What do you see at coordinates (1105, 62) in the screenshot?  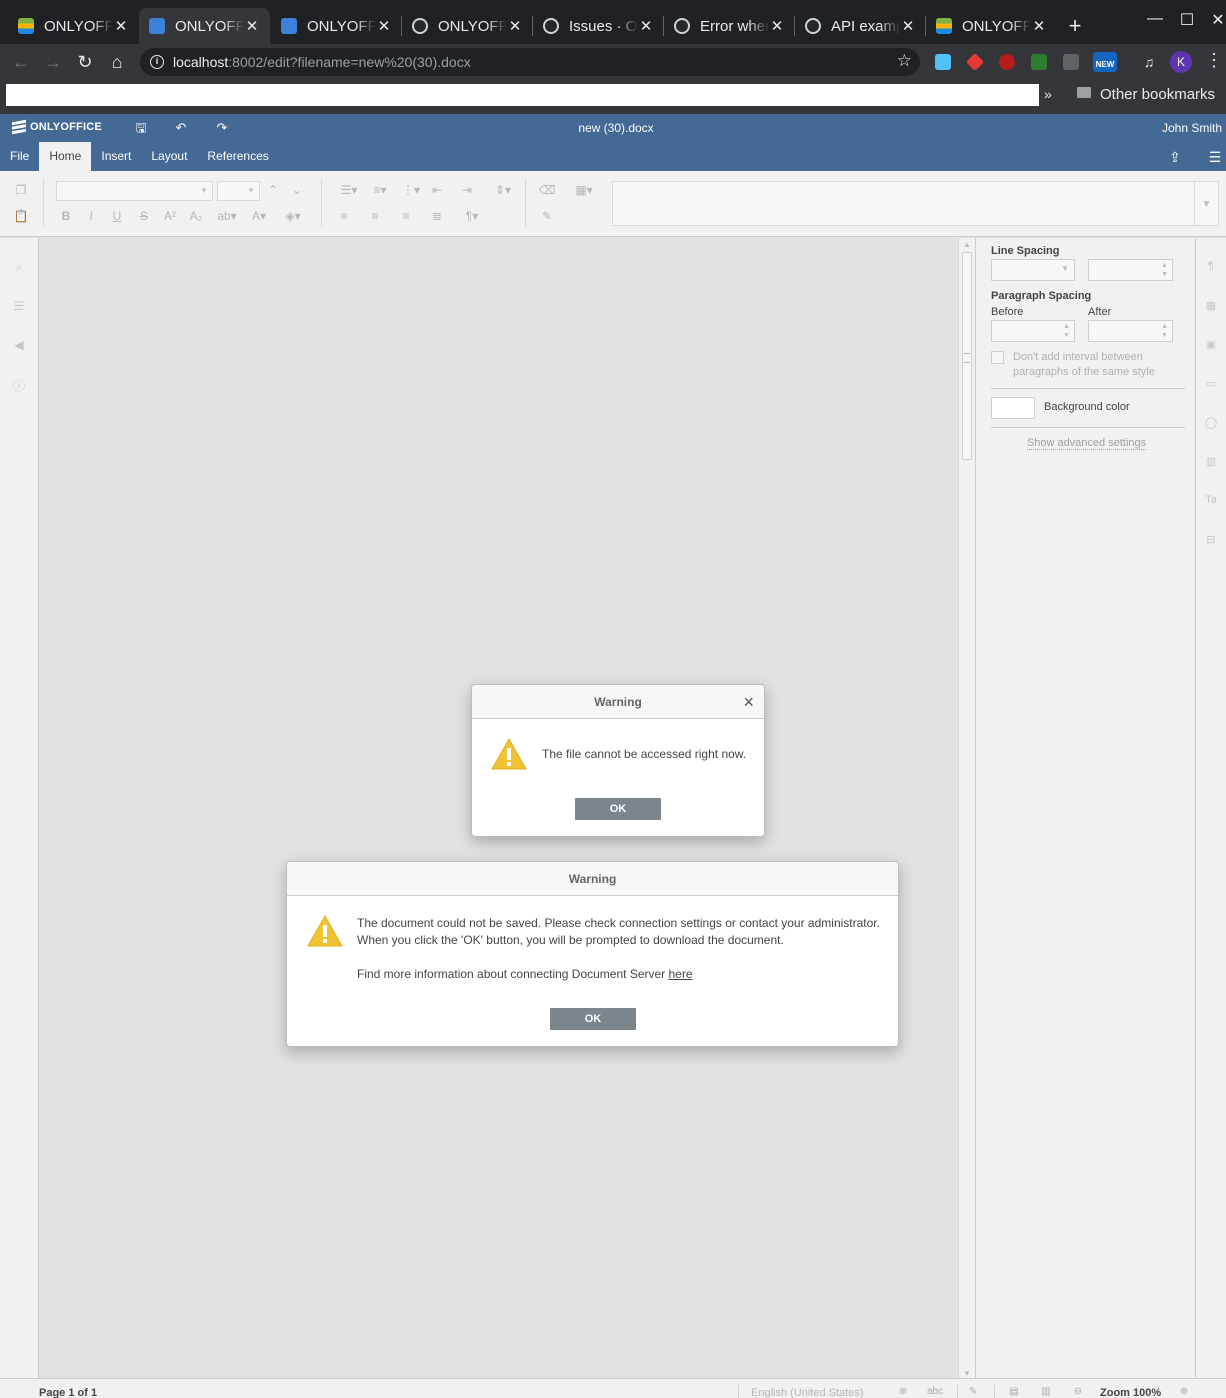 I see `new-extension-icon: NEW` at bounding box center [1105, 62].